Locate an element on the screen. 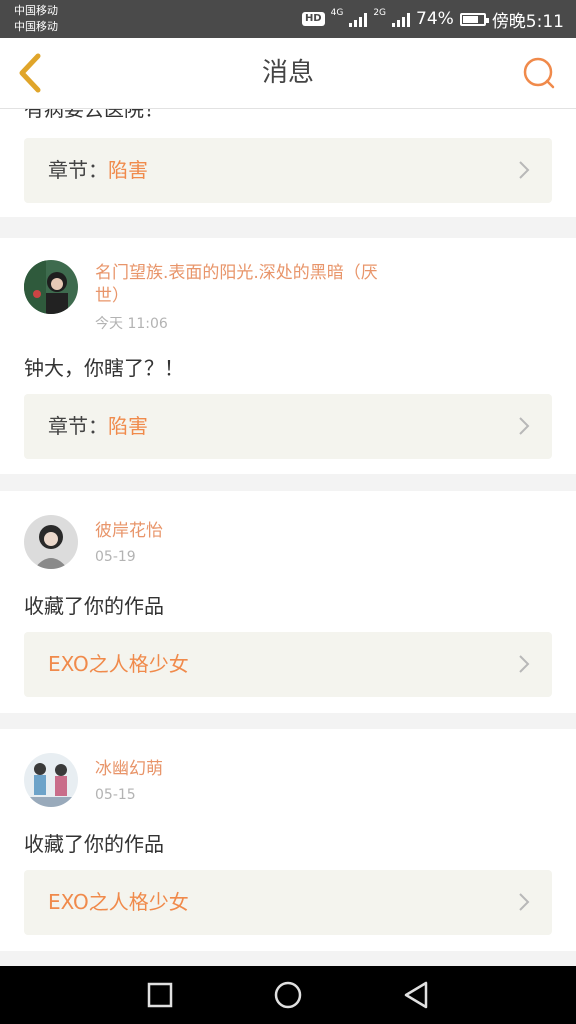  back-nav-button is located at coordinates (416, 995).